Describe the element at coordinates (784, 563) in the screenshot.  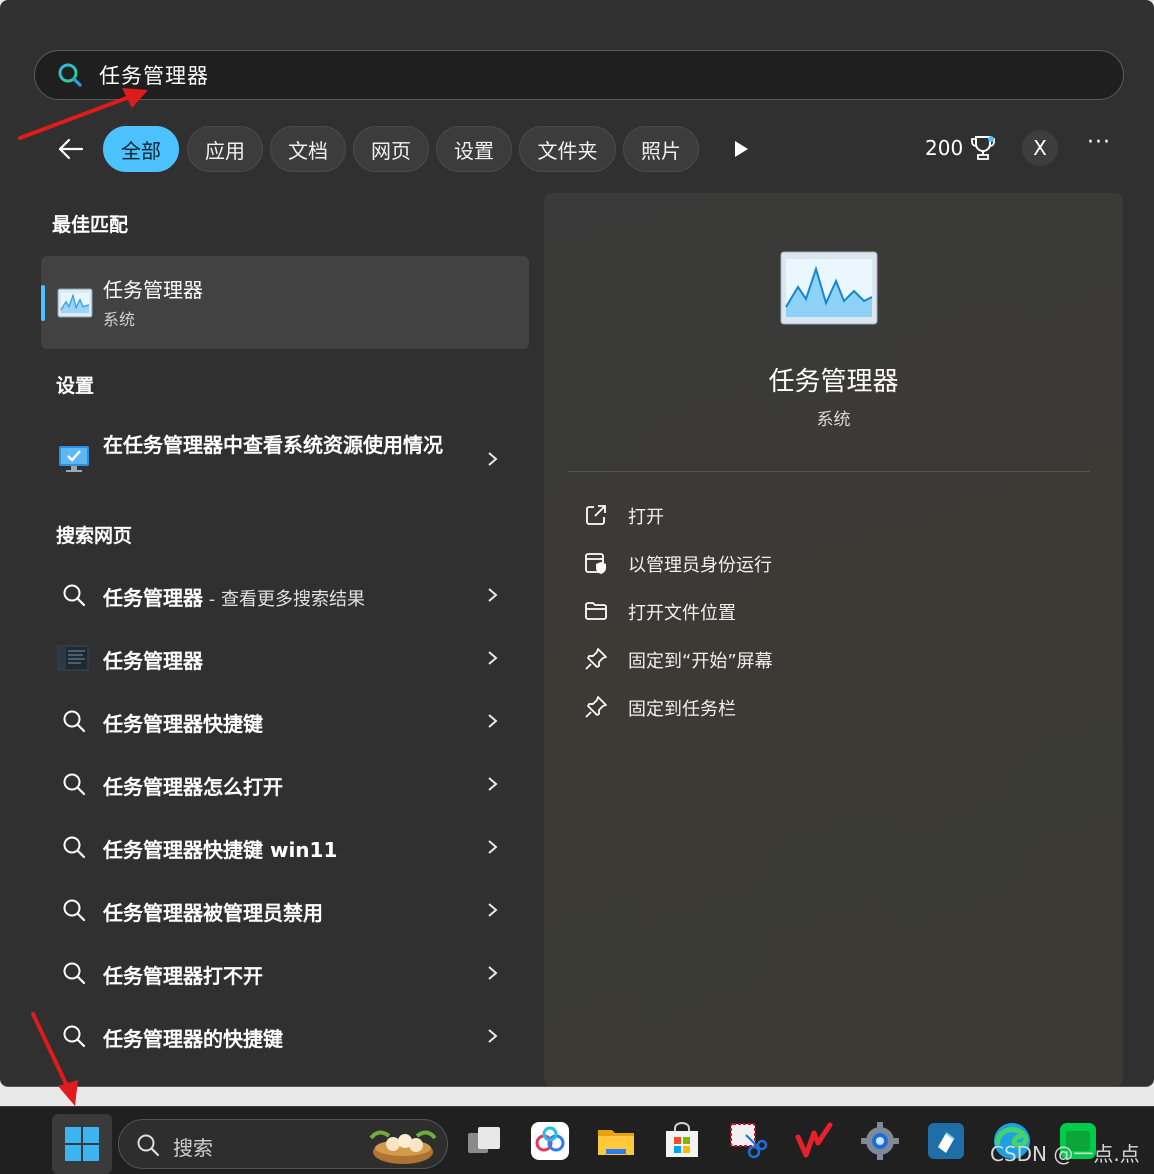
I see `action-run-as-admin: 以管理员身份运行` at that location.